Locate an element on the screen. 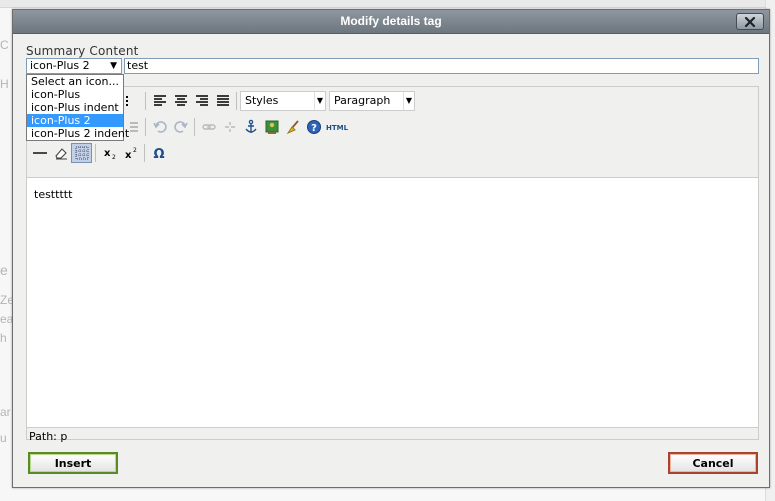  align-center-button is located at coordinates (180, 101).